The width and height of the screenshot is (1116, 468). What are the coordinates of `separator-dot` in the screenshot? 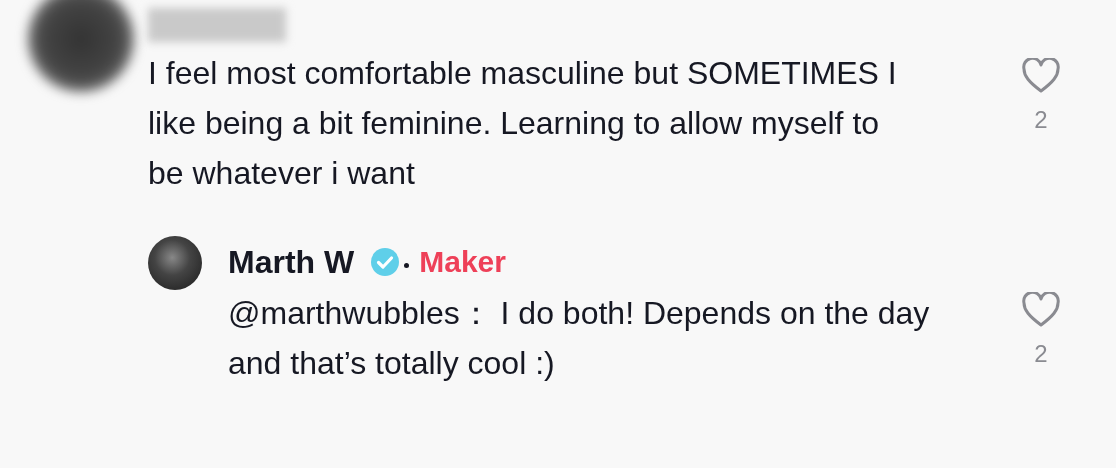 It's located at (407, 265).